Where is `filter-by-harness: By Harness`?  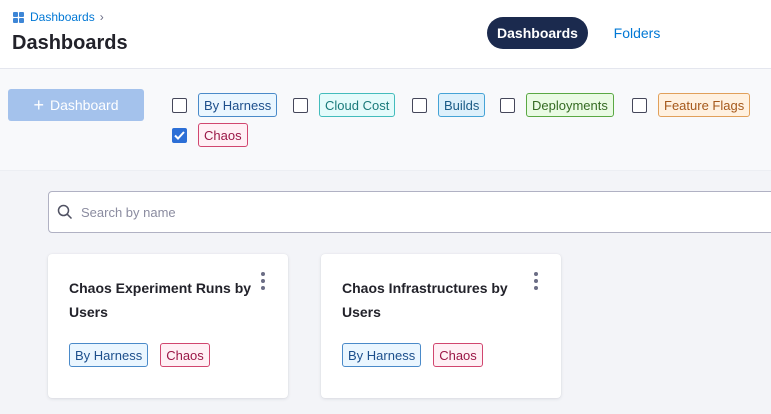 filter-by-harness: By Harness is located at coordinates (225, 105).